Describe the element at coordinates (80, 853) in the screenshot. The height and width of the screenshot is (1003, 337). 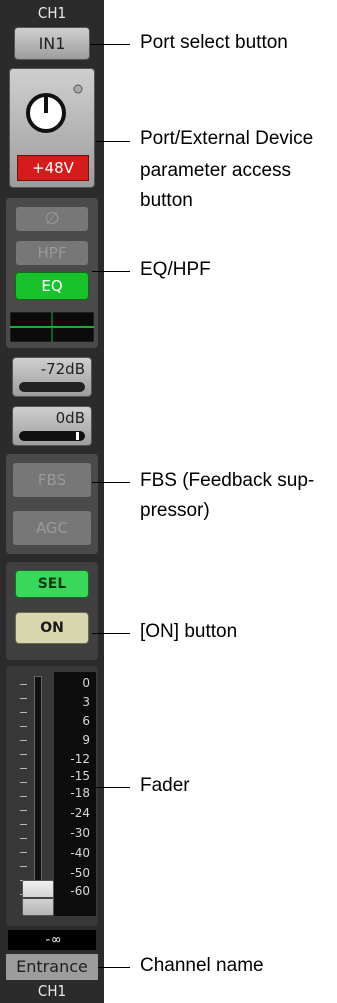
I see `fader-scale-label: -40` at that location.